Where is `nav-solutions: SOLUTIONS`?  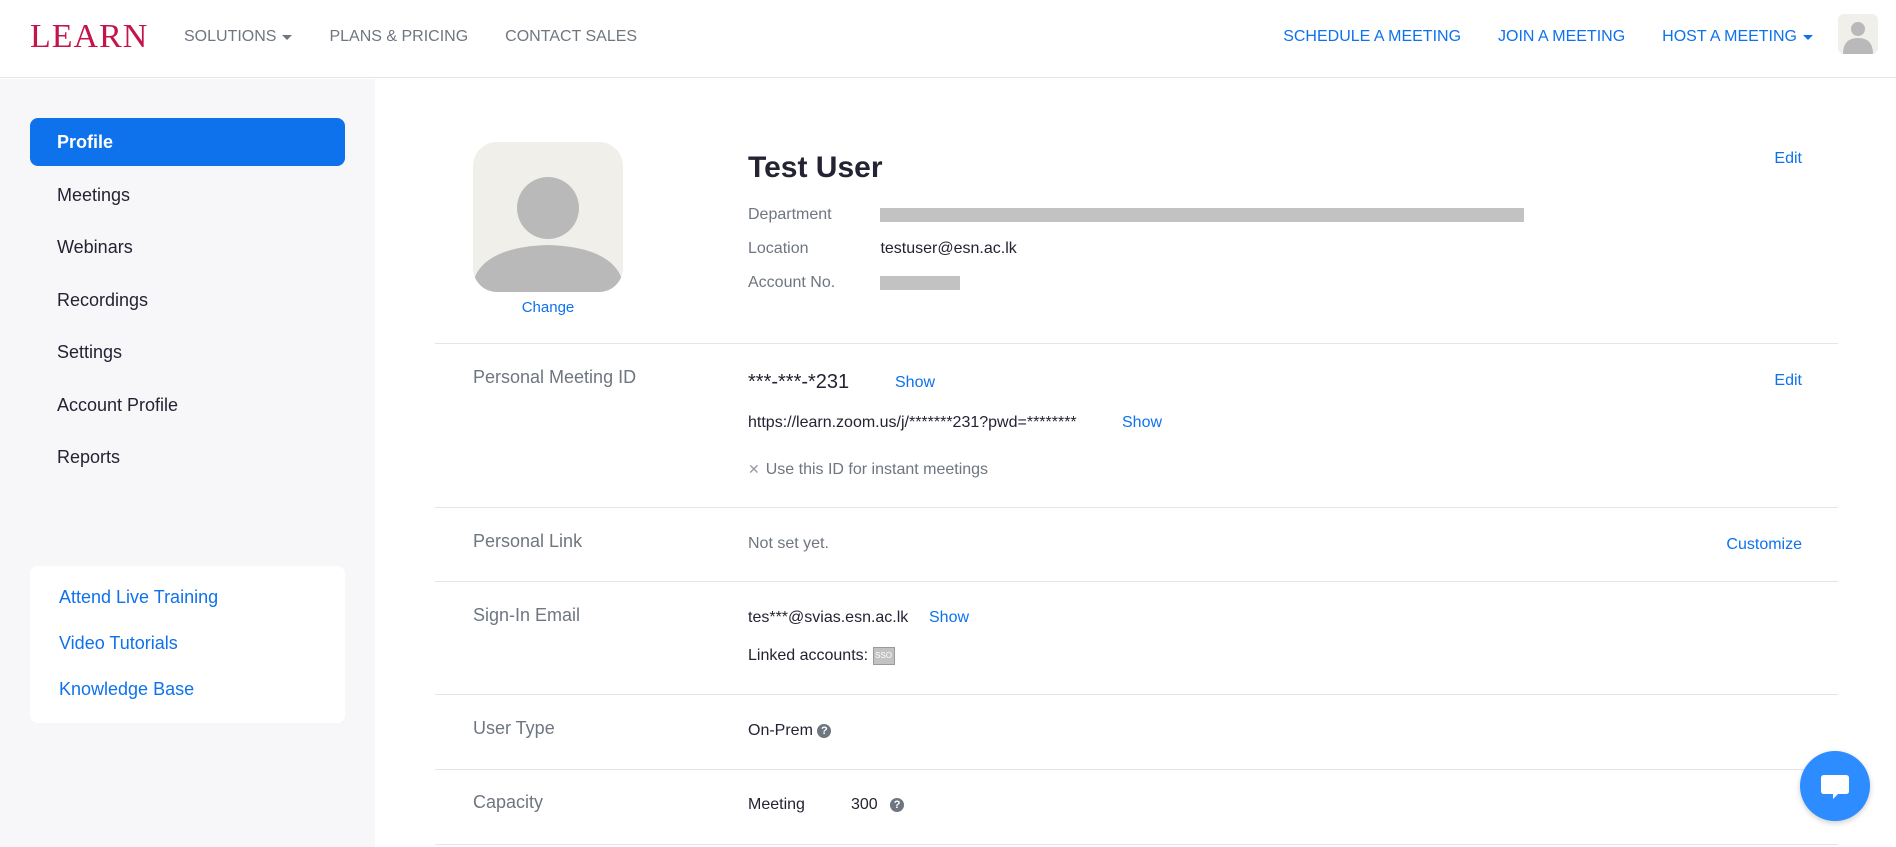
nav-solutions: SOLUTIONS is located at coordinates (238, 37).